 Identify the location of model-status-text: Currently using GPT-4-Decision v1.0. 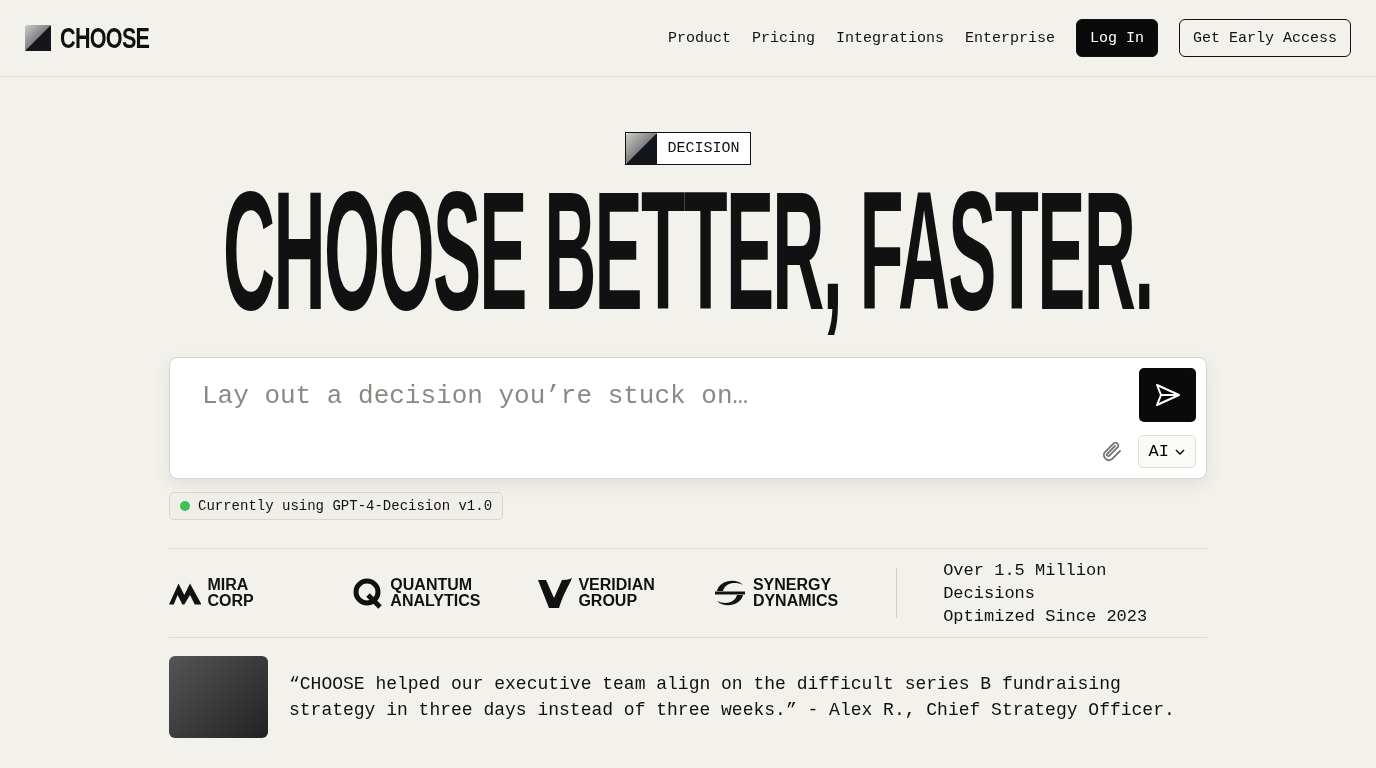
(345, 506).